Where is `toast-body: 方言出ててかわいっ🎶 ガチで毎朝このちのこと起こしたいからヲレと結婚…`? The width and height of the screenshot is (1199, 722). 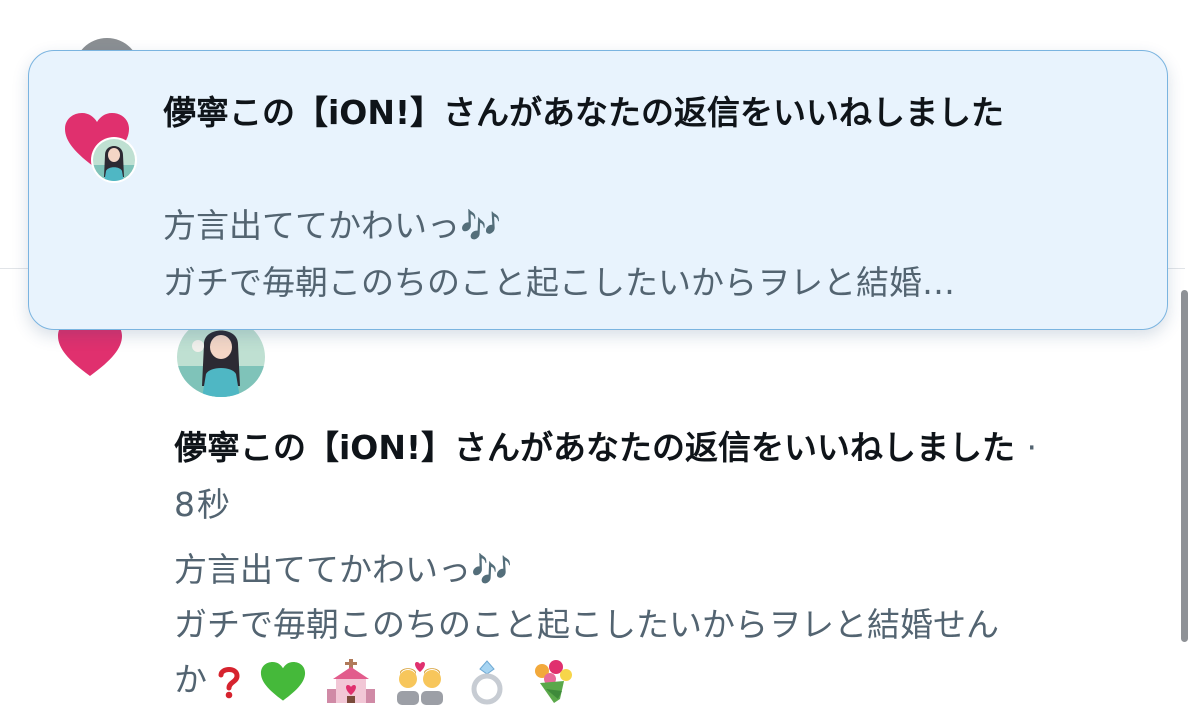 toast-body: 方言出ててかわいっ🎶 ガチで毎朝このちのこと起こしたいからヲレと結婚… is located at coordinates (653, 254).